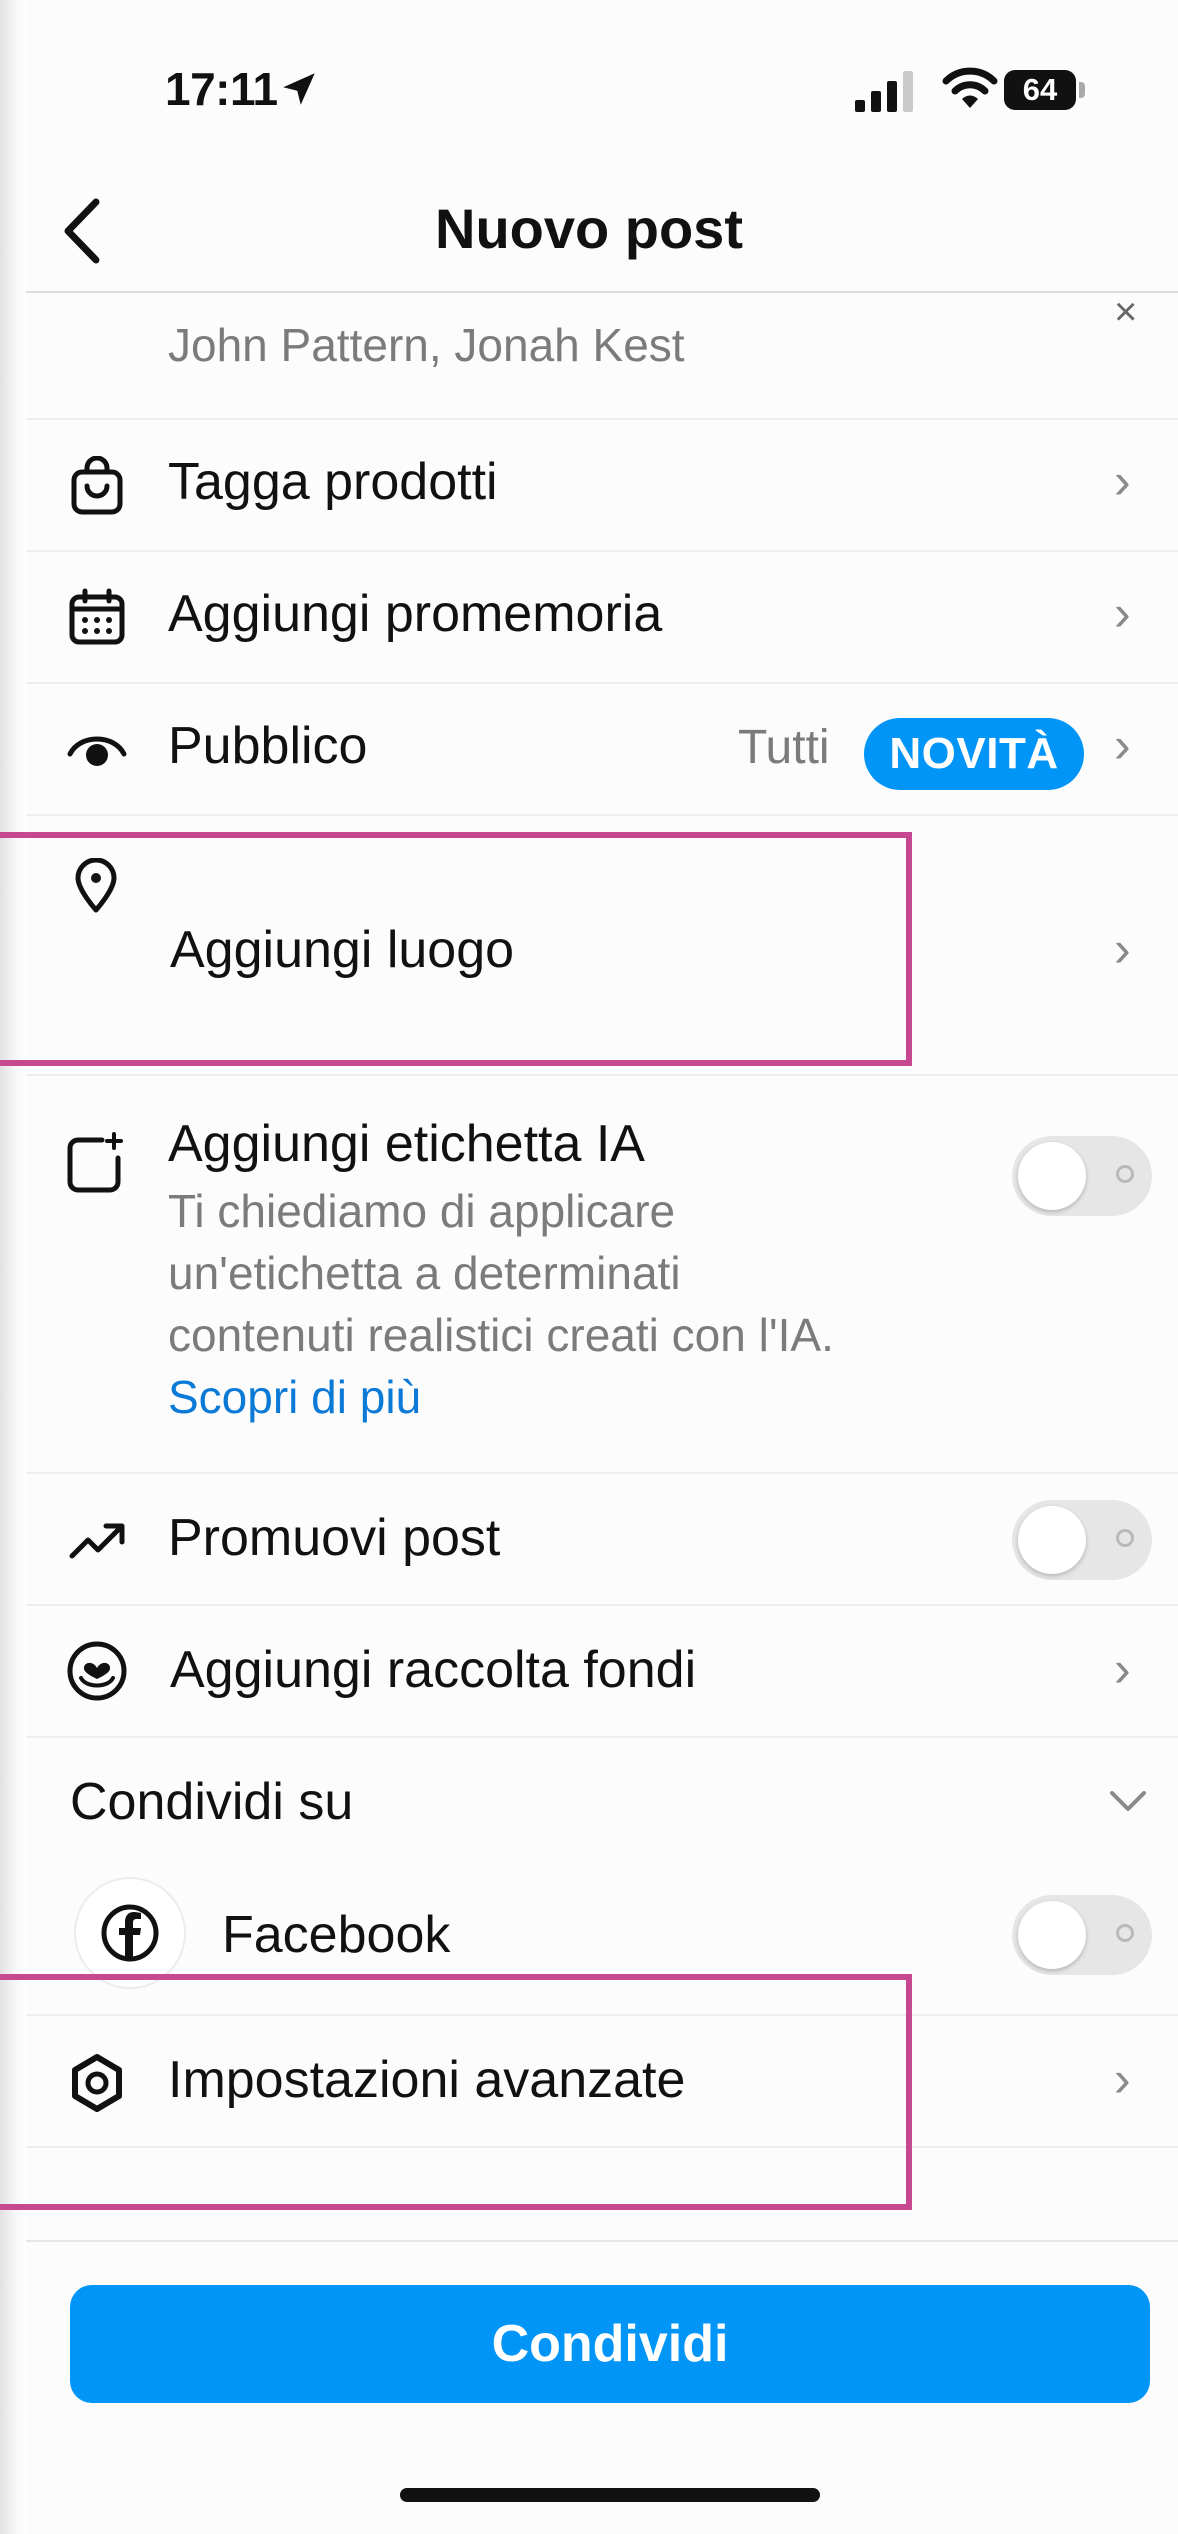 Image resolution: width=1178 pixels, height=2534 pixels. I want to click on ai-label-description-line: un'etichetta a determinati, so click(424, 1273).